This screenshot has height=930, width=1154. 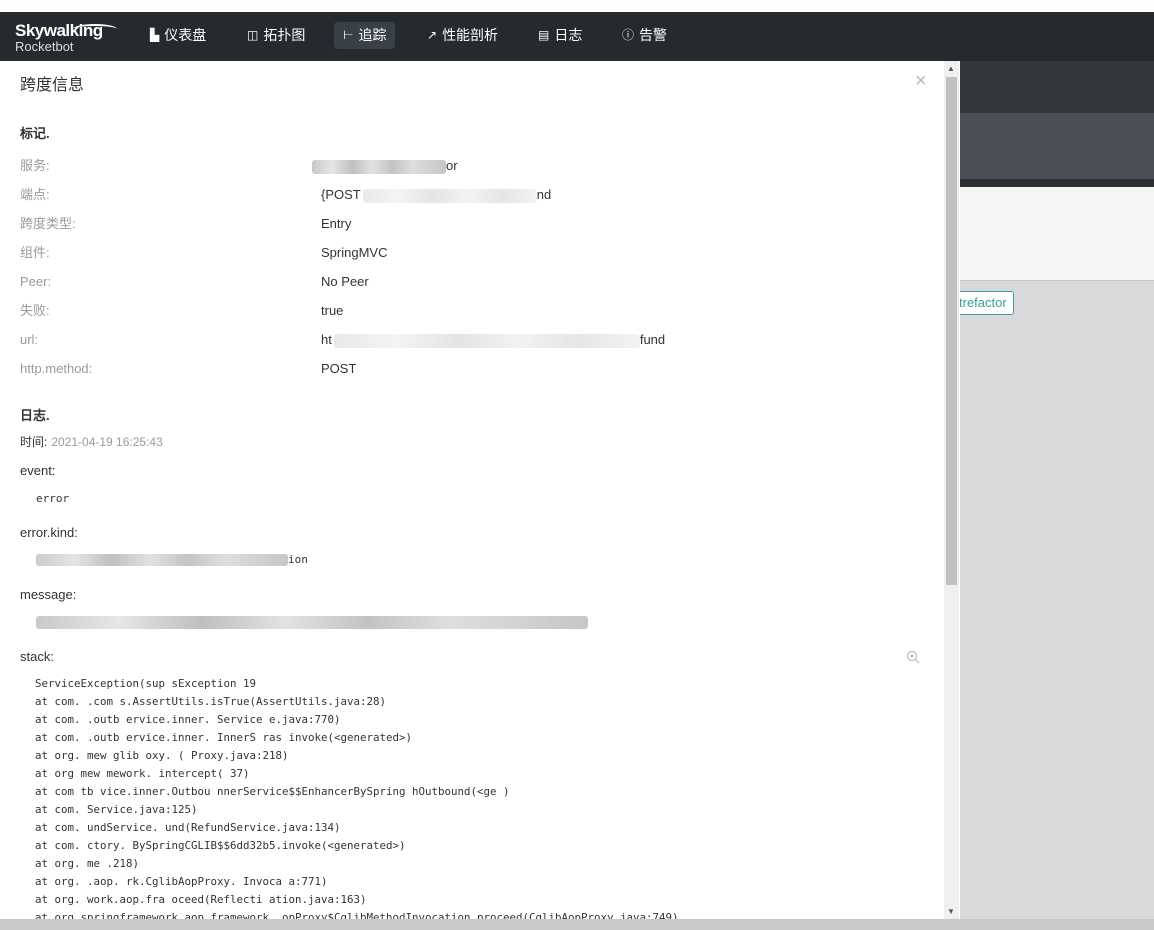 I want to click on nav-label: 日志, so click(x=568, y=35).